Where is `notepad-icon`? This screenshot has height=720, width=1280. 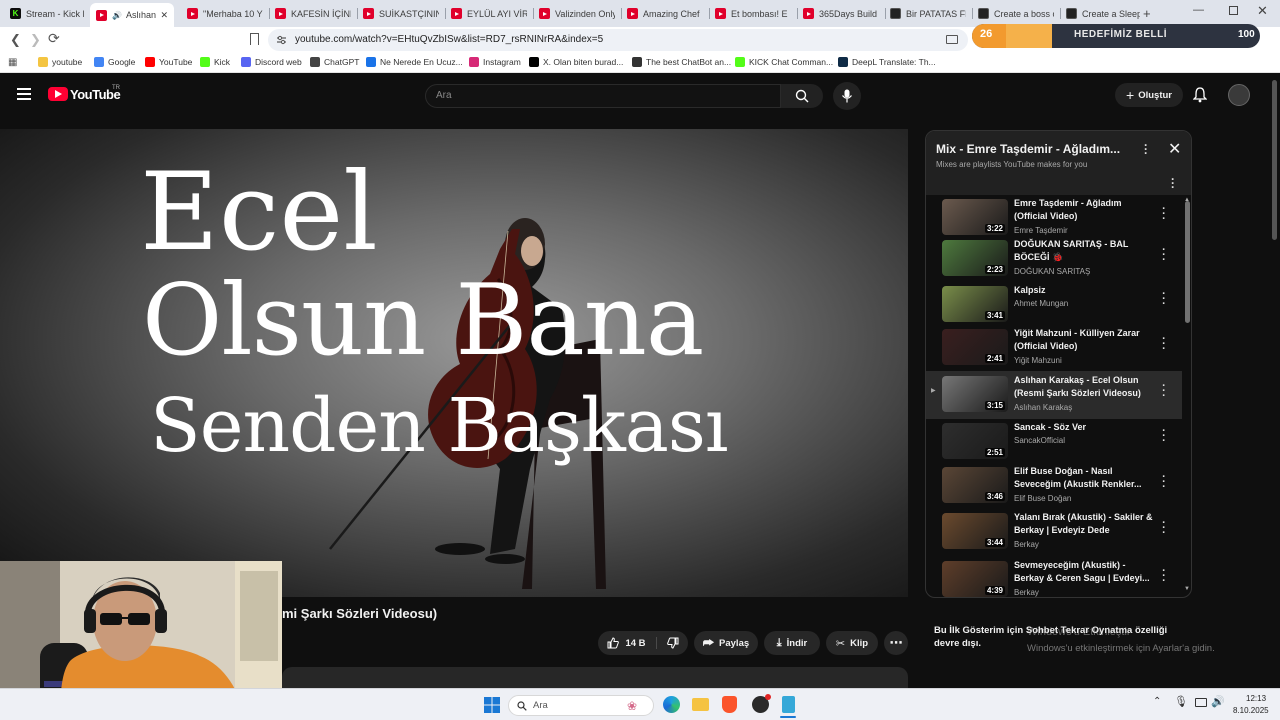
notepad-icon is located at coordinates (788, 704).